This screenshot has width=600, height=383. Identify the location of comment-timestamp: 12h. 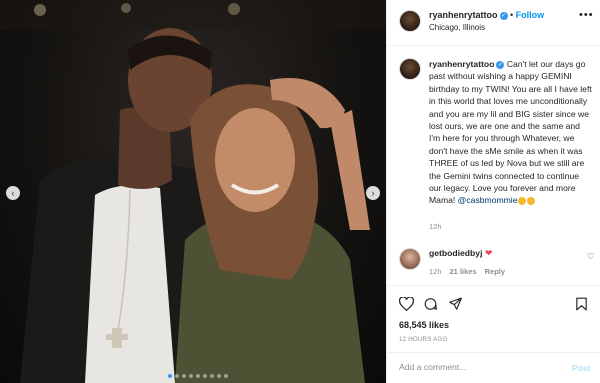
(435, 271).